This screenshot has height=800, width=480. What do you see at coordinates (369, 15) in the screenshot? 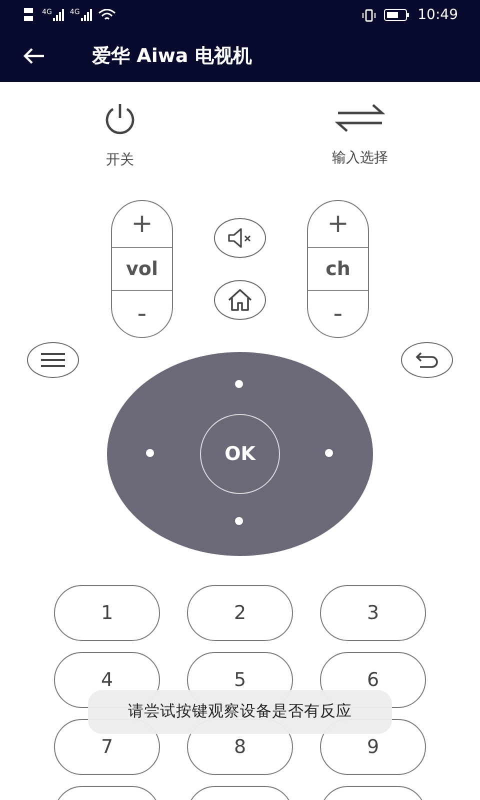
I see `vibrate-icon` at bounding box center [369, 15].